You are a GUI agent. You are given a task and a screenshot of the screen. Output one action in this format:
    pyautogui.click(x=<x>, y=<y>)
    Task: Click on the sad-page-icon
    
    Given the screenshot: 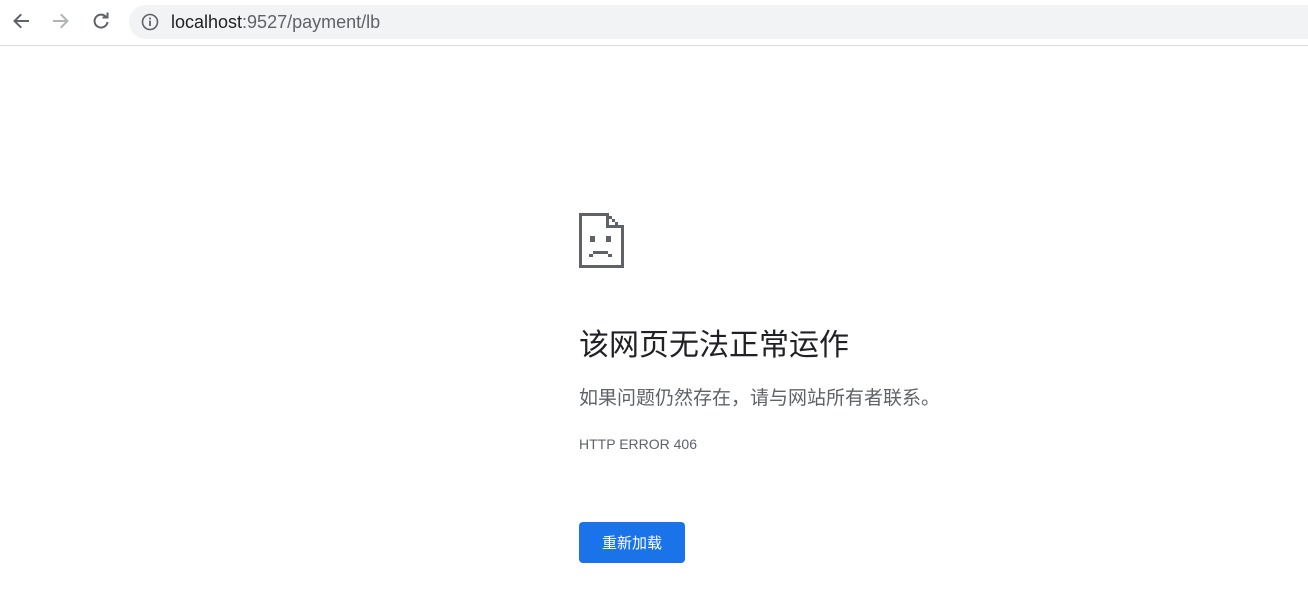 What is the action you would take?
    pyautogui.click(x=601, y=240)
    